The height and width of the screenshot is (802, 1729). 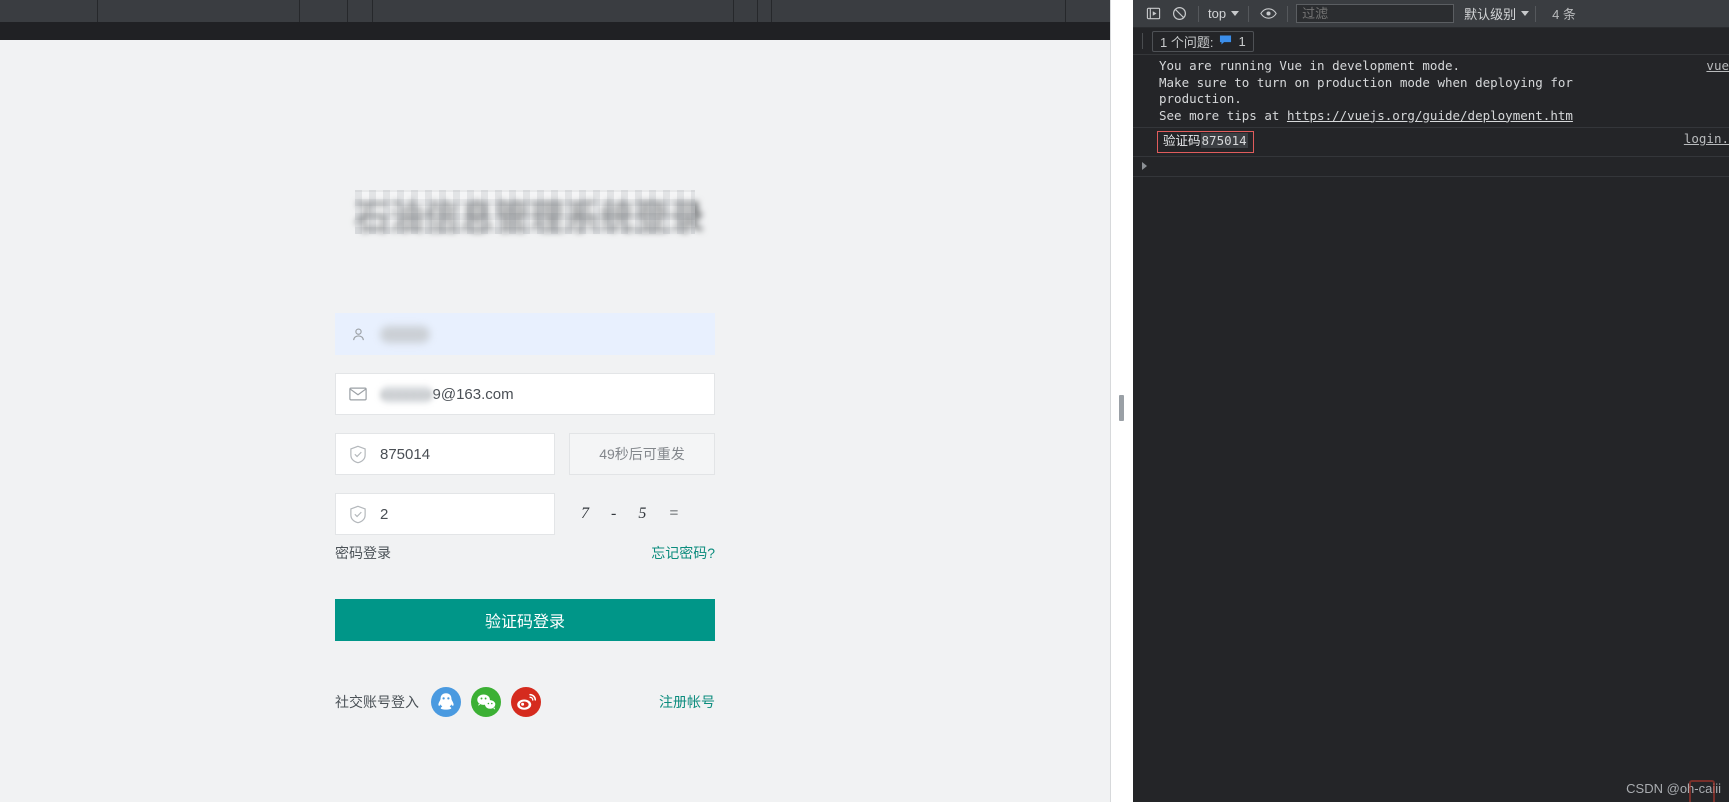 I want to click on log-source-link: login., so click(x=1706, y=139).